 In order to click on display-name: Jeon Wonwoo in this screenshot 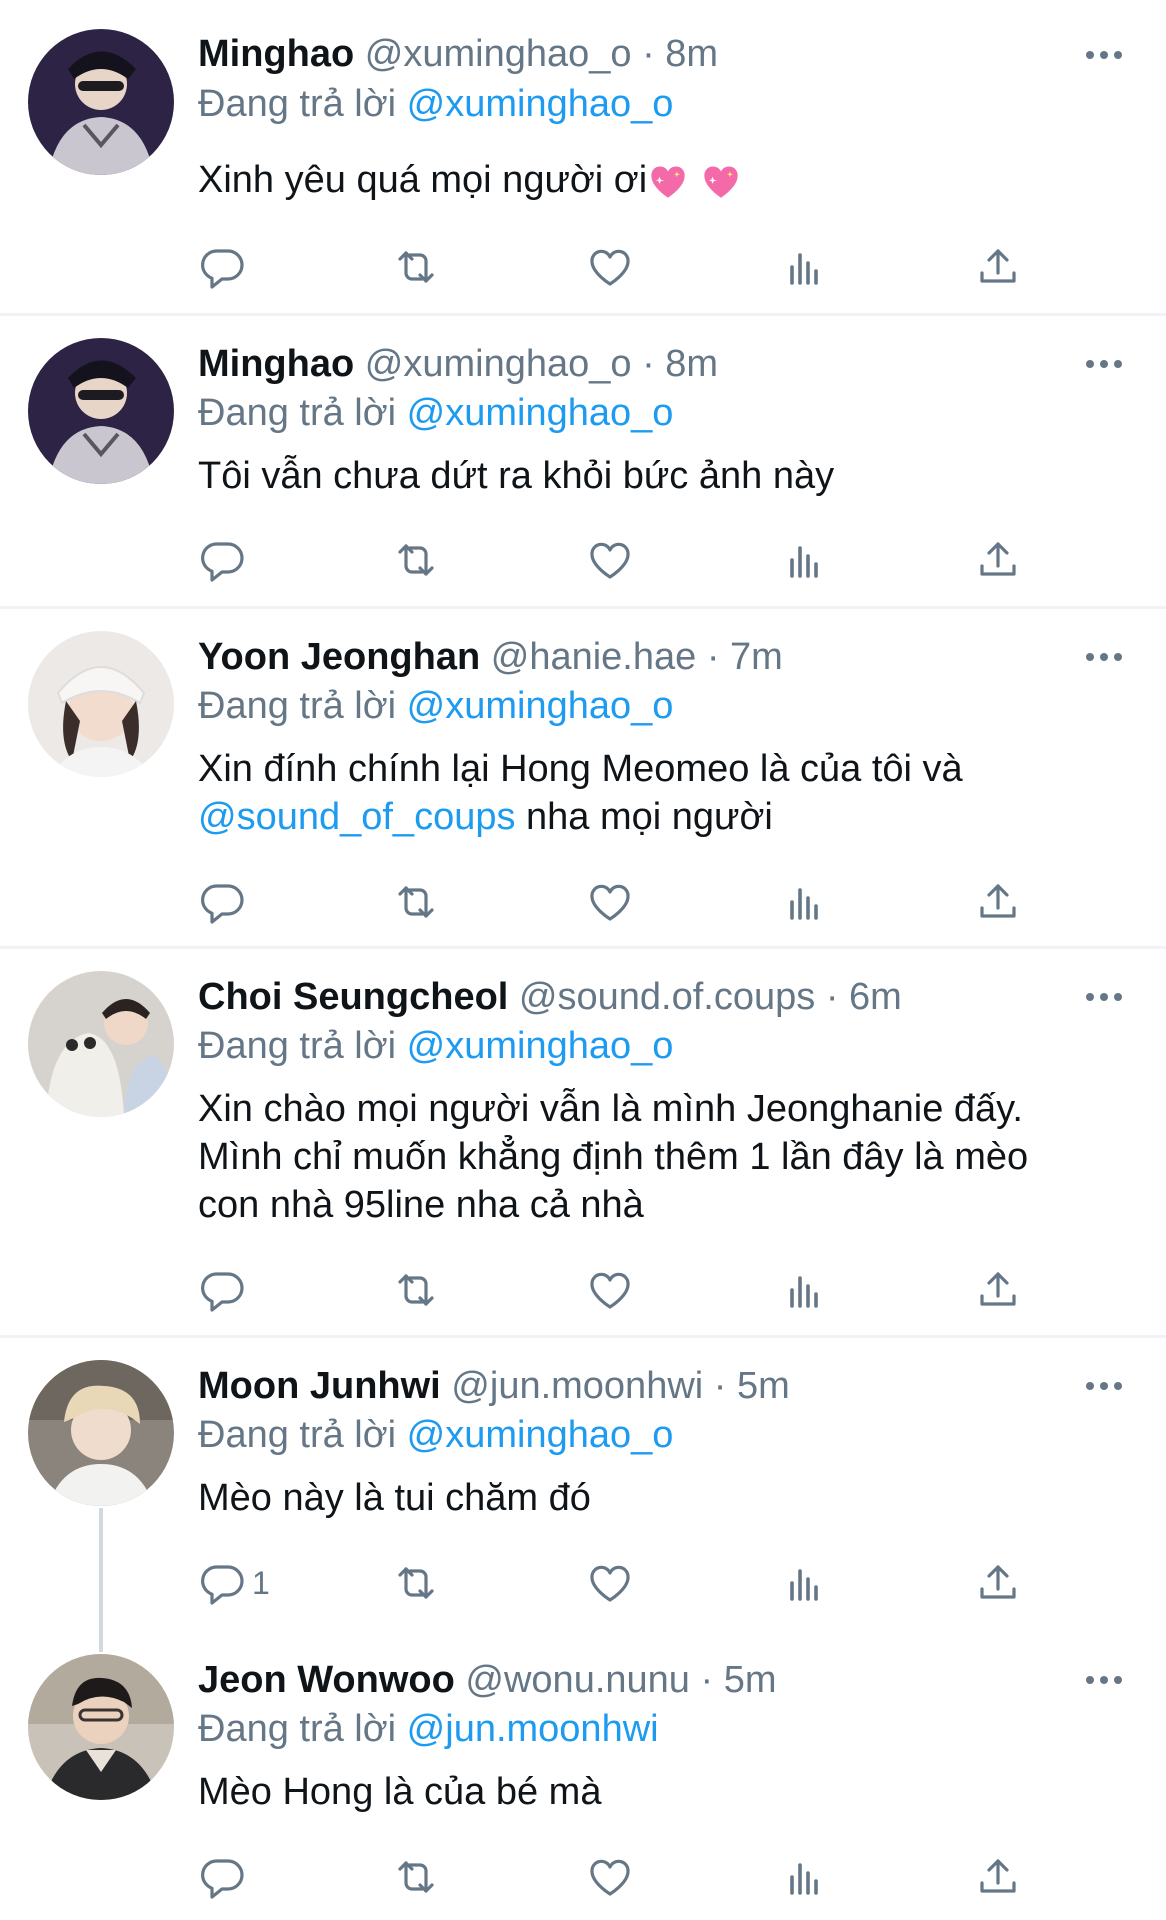, I will do `click(326, 1680)`.